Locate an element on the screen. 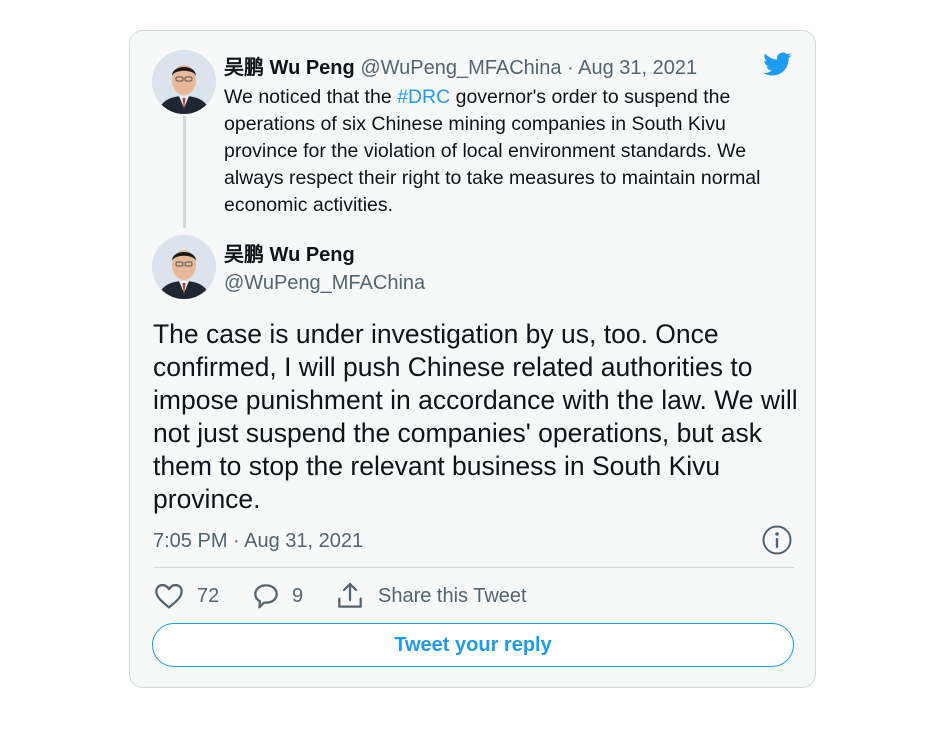  quoted-author-avatar is located at coordinates (184, 82).